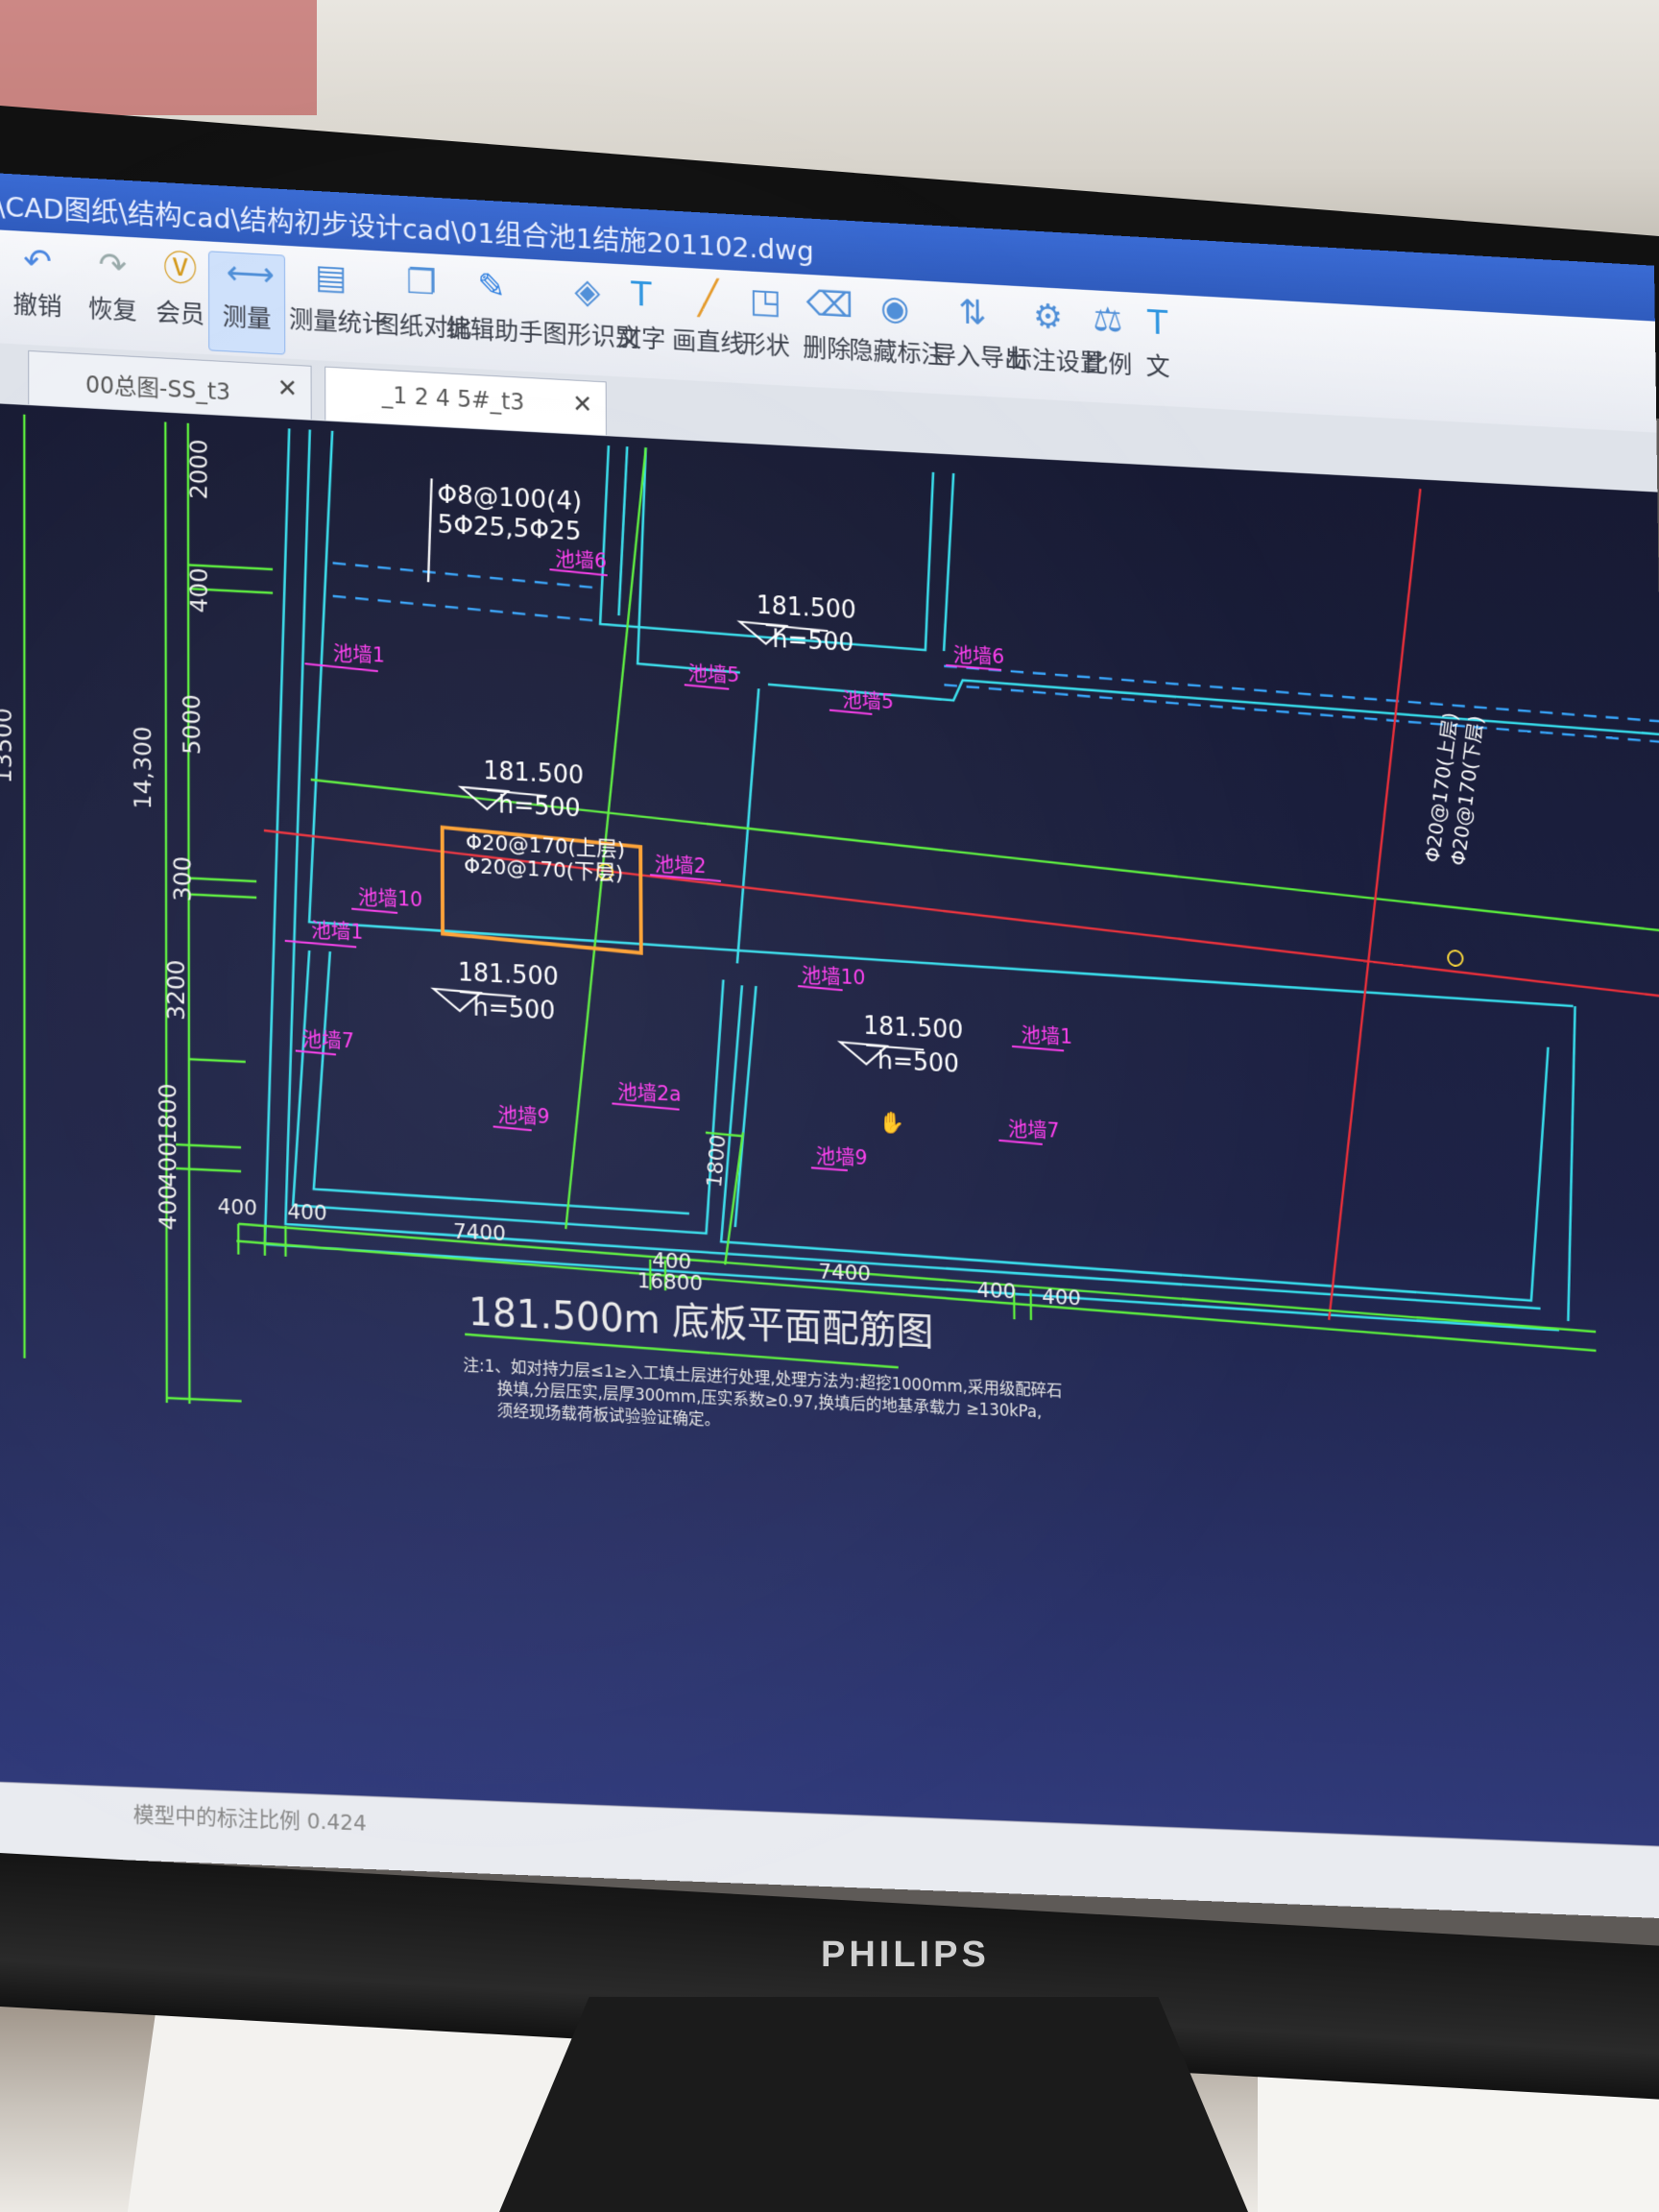 This screenshot has height=2212, width=1659. I want to click on ruler-icon: ⟷, so click(251, 275).